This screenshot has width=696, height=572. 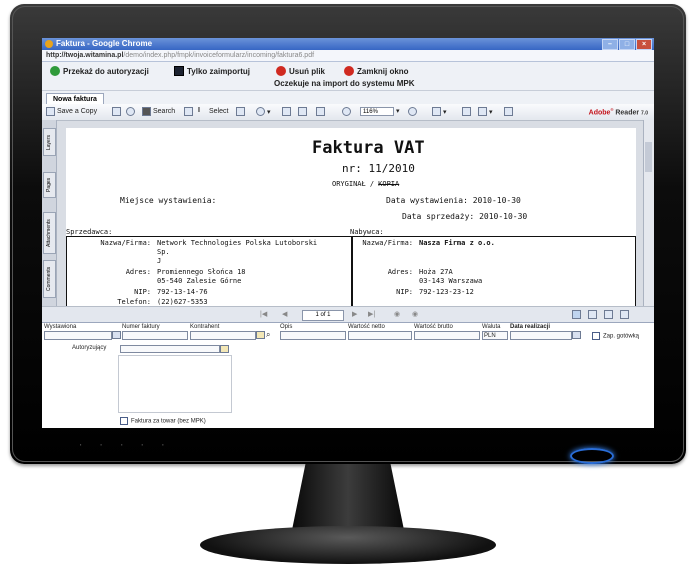 I want to click on side-tab-comments: Comments, so click(x=49, y=279).